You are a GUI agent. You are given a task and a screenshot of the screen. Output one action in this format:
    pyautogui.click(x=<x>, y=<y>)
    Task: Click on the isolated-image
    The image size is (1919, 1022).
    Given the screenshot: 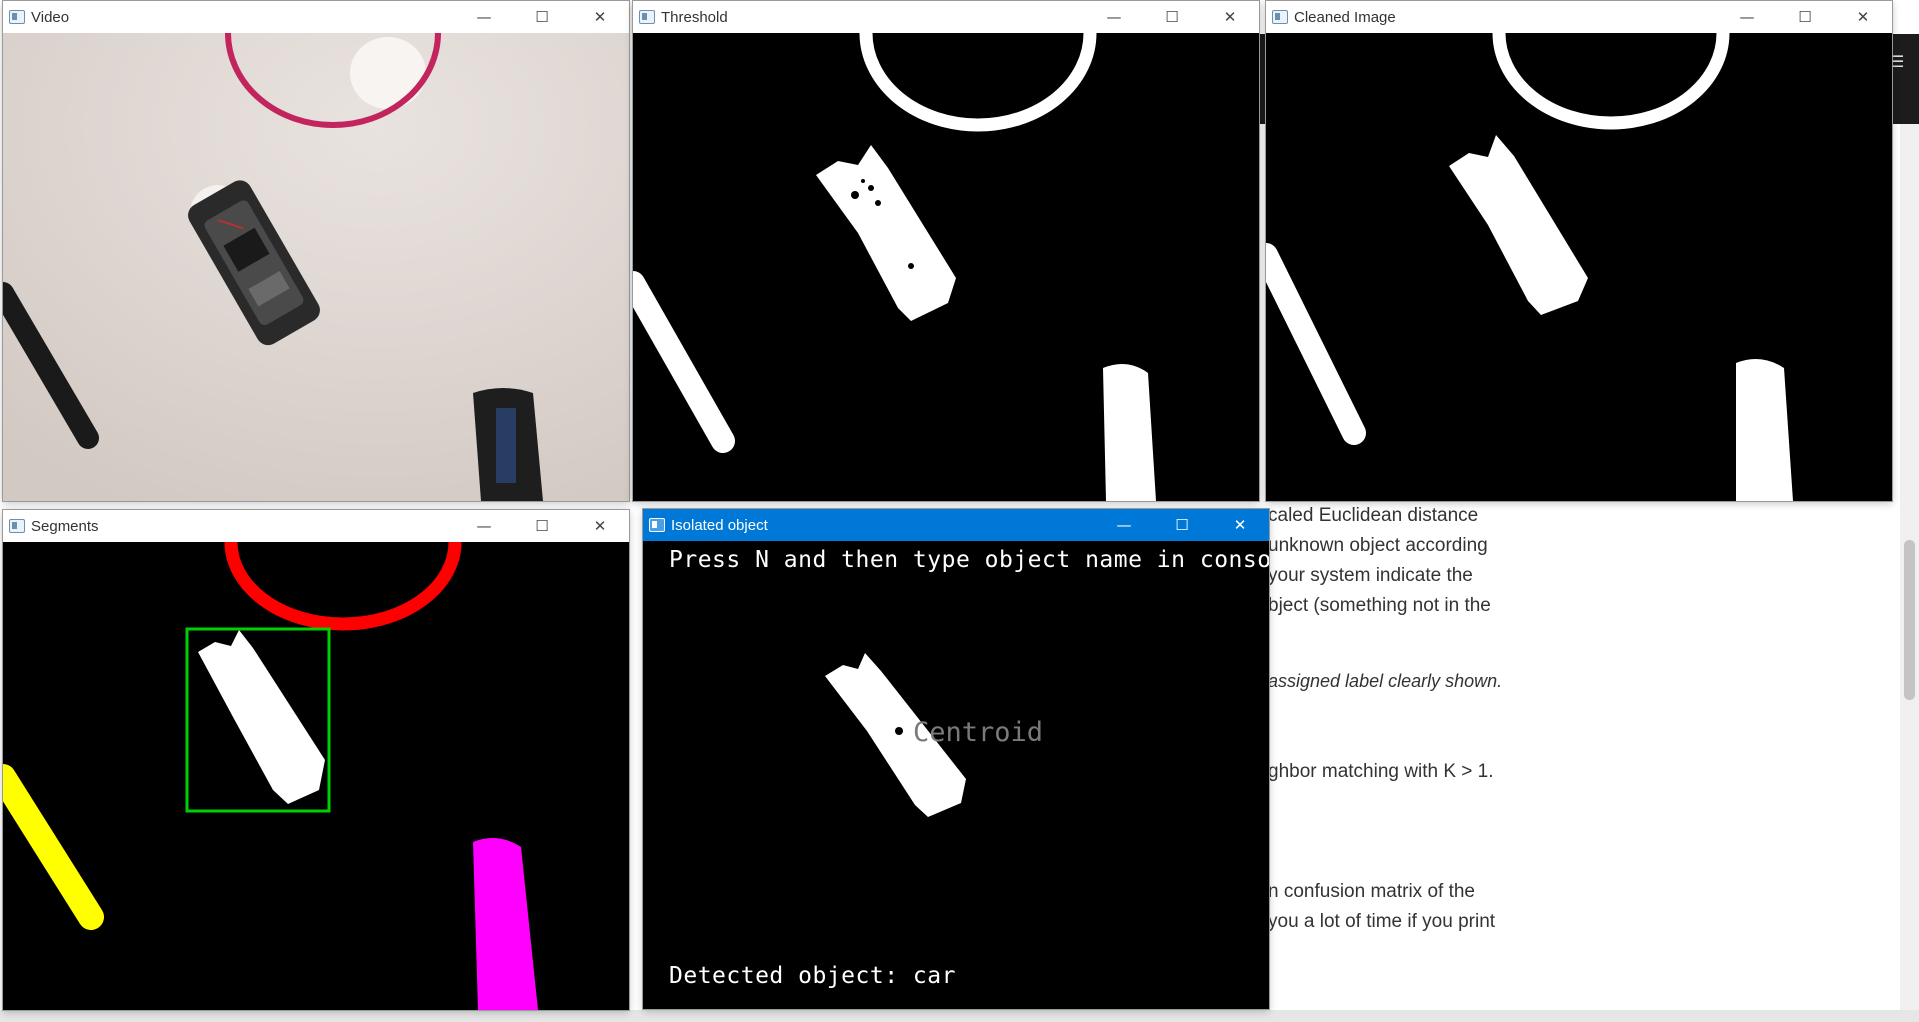 What is the action you would take?
    pyautogui.click(x=956, y=775)
    